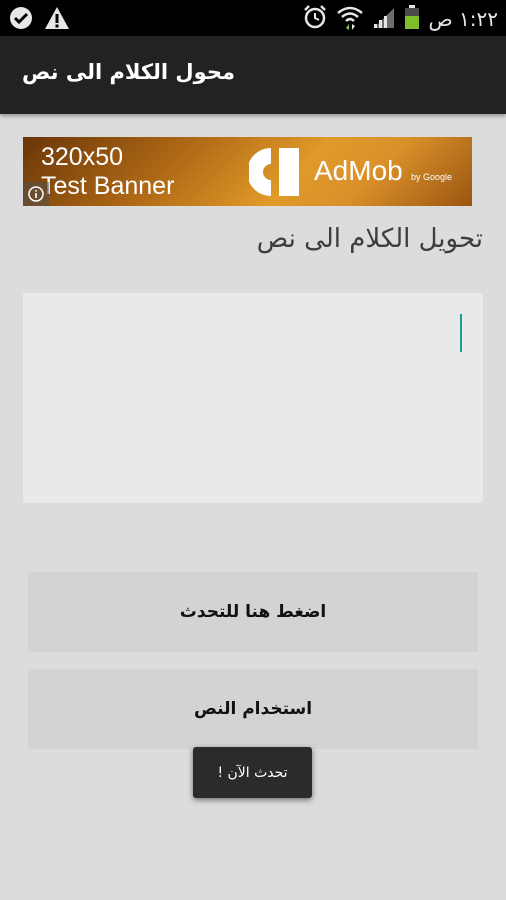 This screenshot has width=506, height=900. I want to click on ad-banner-text: Test Banner, so click(108, 186).